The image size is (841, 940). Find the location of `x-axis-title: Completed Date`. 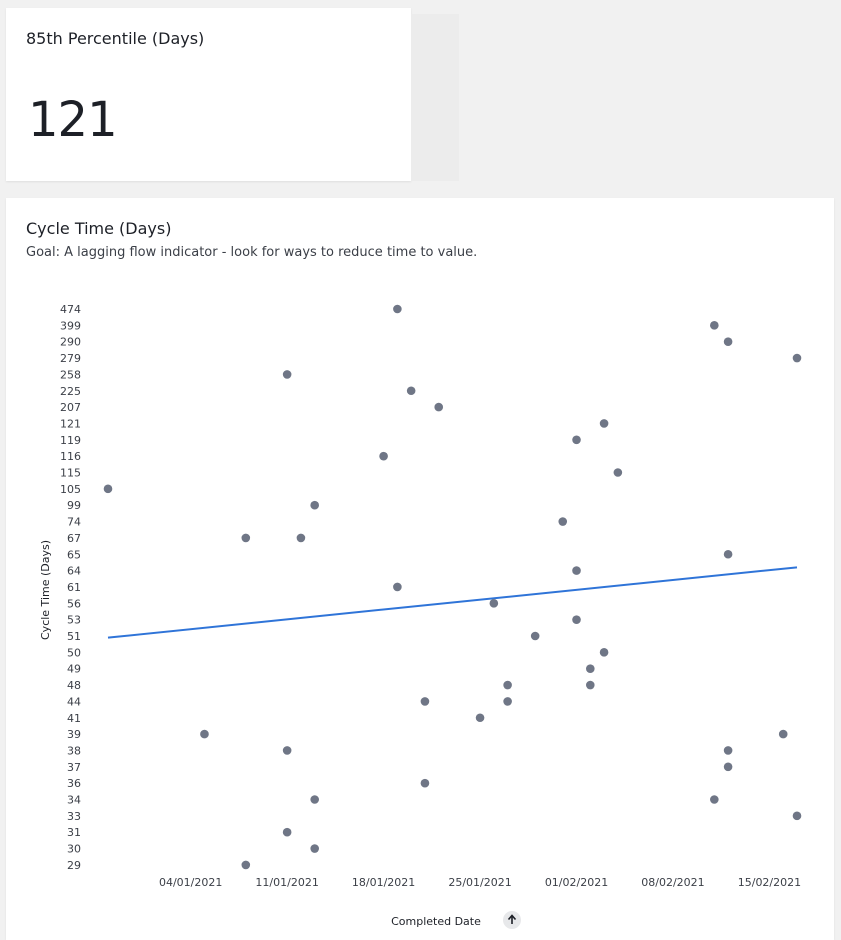

x-axis-title: Completed Date is located at coordinates (436, 921).